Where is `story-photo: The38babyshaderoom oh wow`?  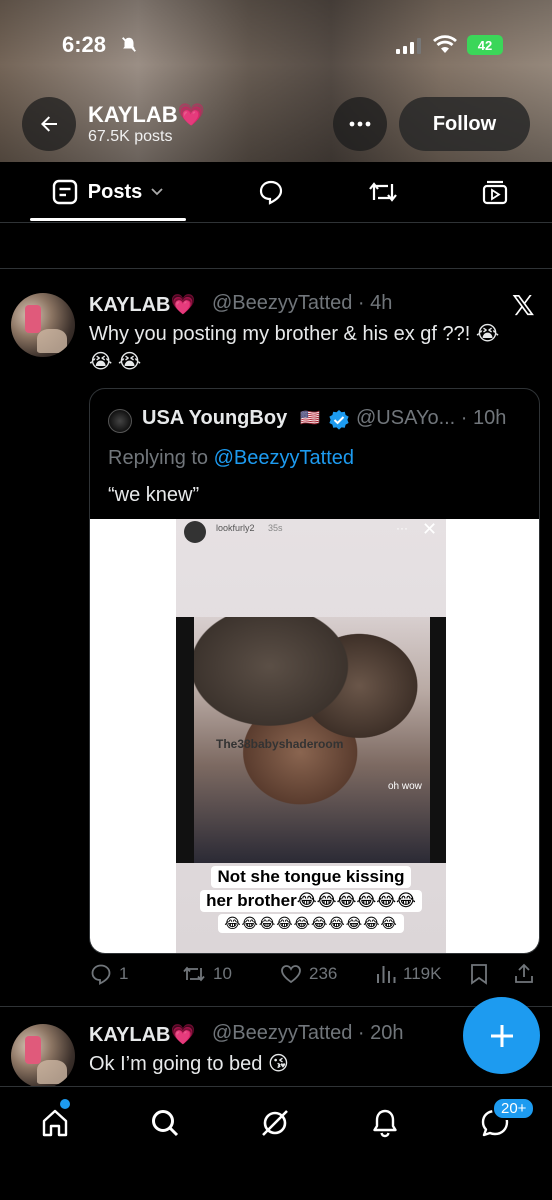
story-photo: The38babyshaderoom oh wow is located at coordinates (311, 740).